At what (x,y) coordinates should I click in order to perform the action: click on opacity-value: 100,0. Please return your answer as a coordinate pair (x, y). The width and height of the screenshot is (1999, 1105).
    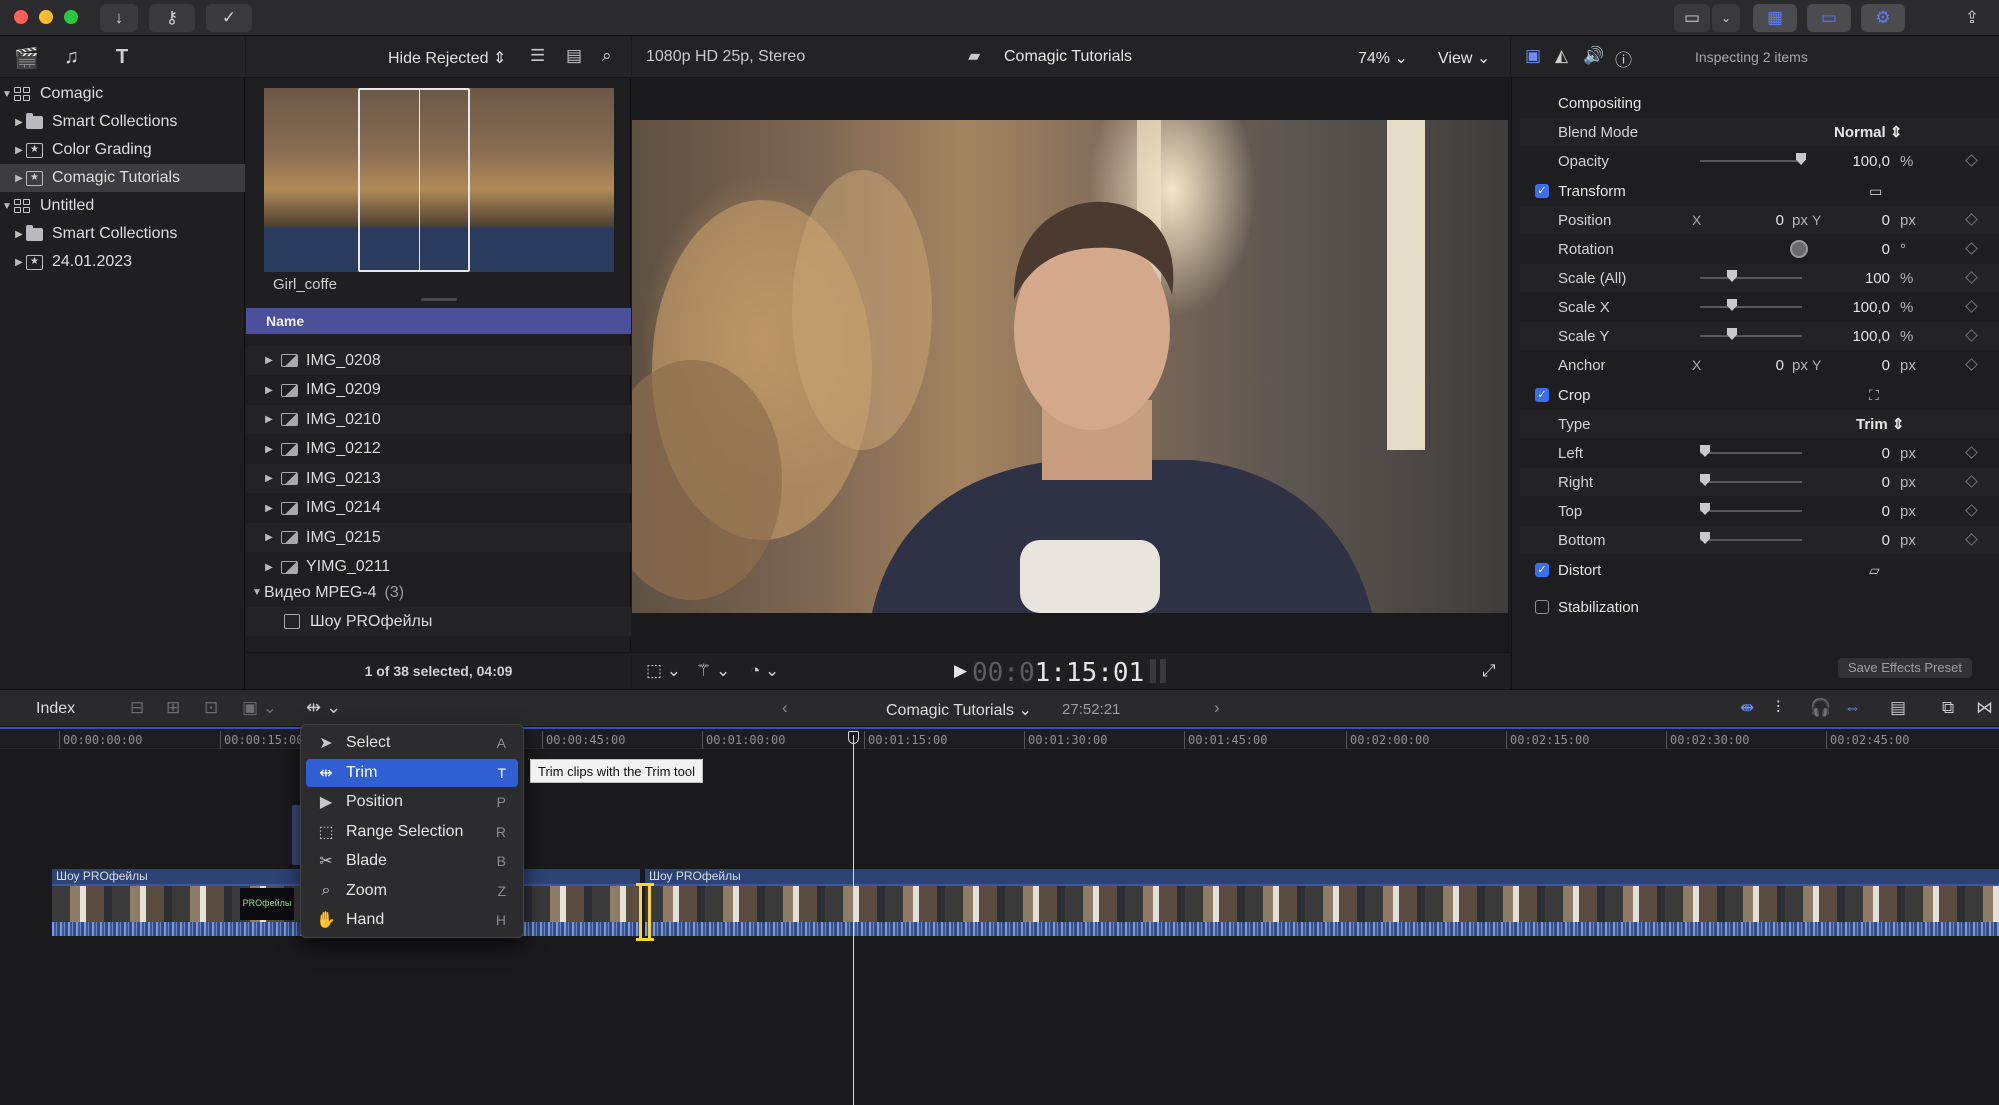
    Looking at the image, I should click on (1855, 161).